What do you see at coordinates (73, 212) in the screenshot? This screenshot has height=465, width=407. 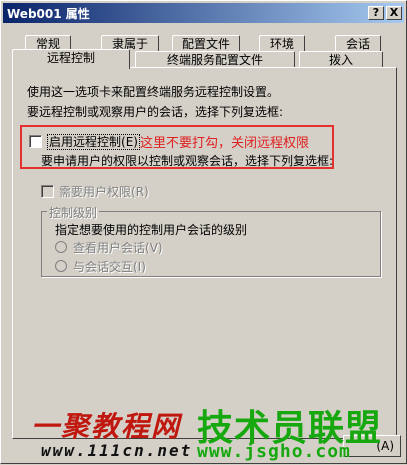 I see `control-level-legend: 控制级别` at bounding box center [73, 212].